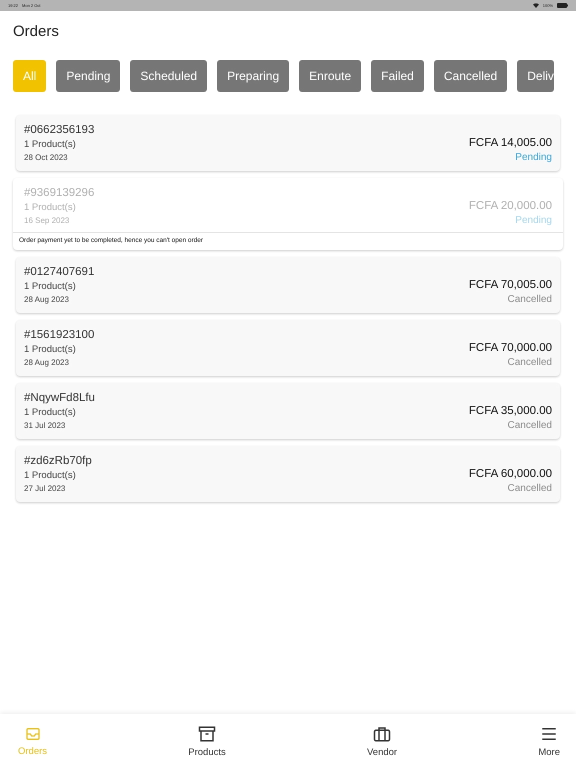  What do you see at coordinates (562, 5) in the screenshot?
I see `battery-icon` at bounding box center [562, 5].